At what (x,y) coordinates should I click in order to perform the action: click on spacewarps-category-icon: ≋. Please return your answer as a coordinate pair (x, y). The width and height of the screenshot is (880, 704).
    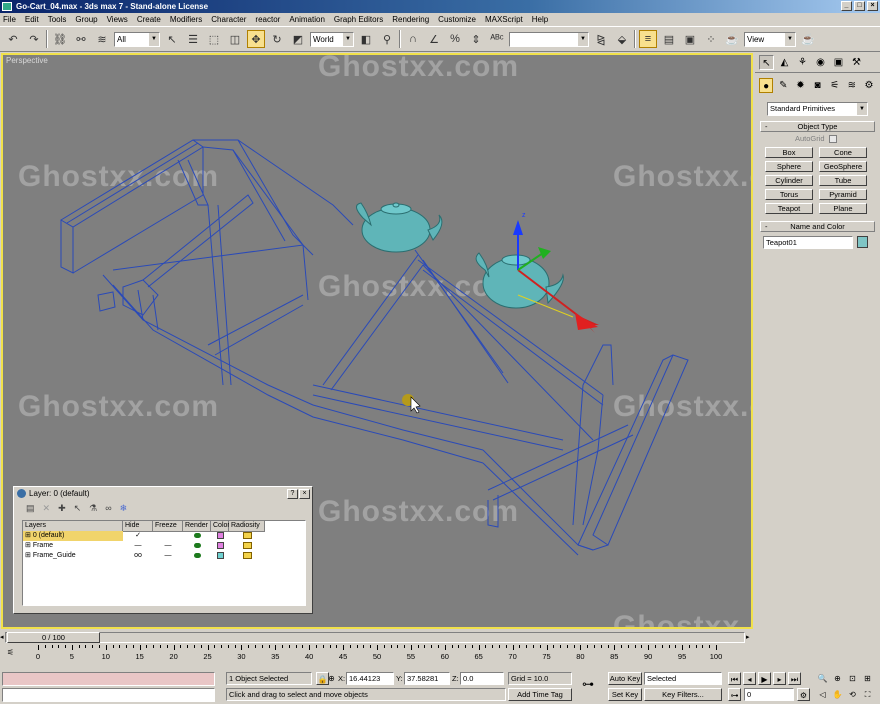
    Looking at the image, I should click on (852, 85).